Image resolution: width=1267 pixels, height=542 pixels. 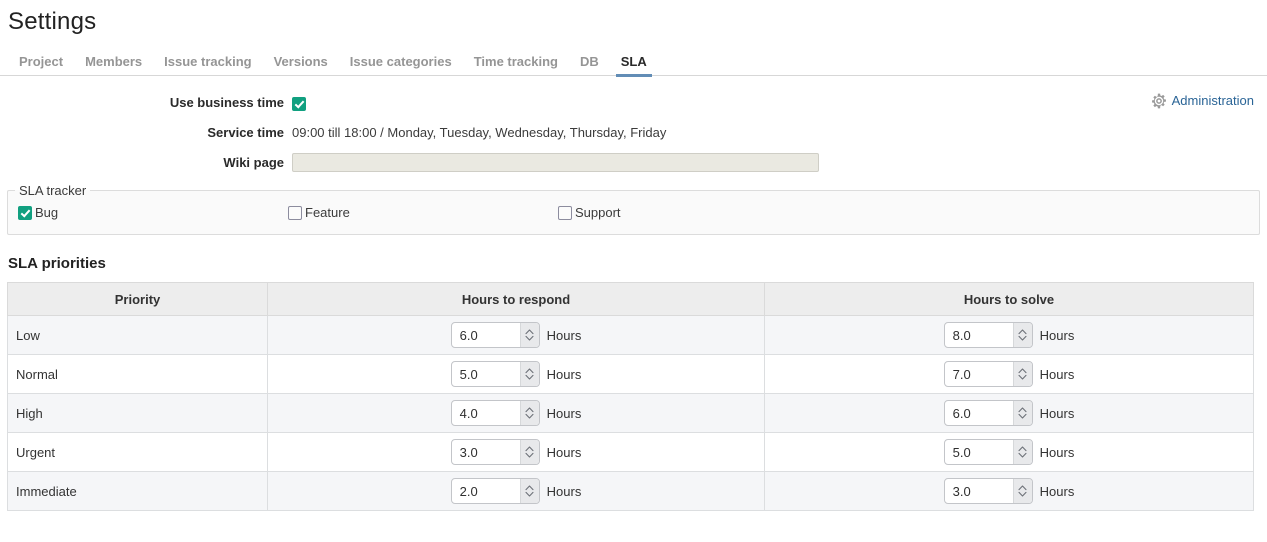 What do you see at coordinates (598, 212) in the screenshot?
I see `tracker-label: Support` at bounding box center [598, 212].